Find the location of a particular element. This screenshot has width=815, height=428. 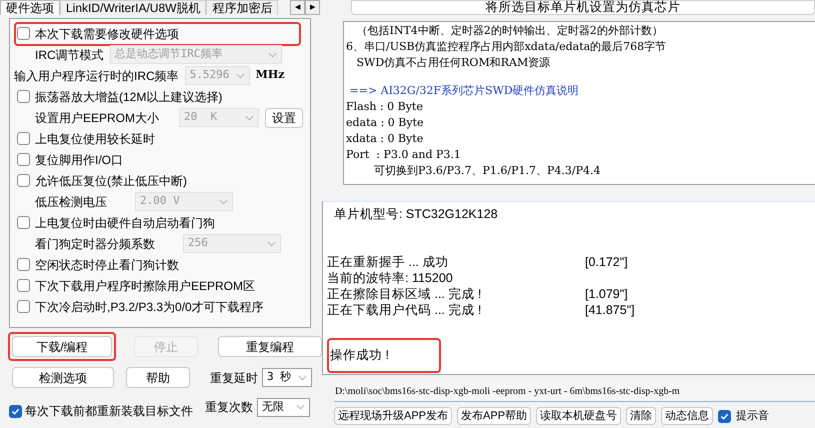

option-label: 下次冷启动时,P3.2/P3.3为0/0才可下载程序 is located at coordinates (149, 307).